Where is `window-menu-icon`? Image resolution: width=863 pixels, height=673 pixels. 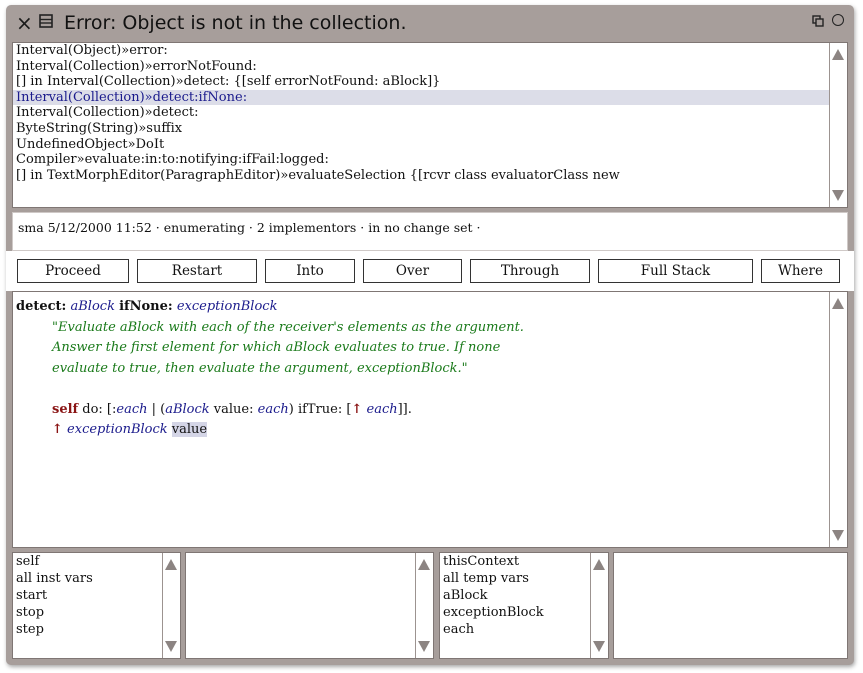 window-menu-icon is located at coordinates (46, 21).